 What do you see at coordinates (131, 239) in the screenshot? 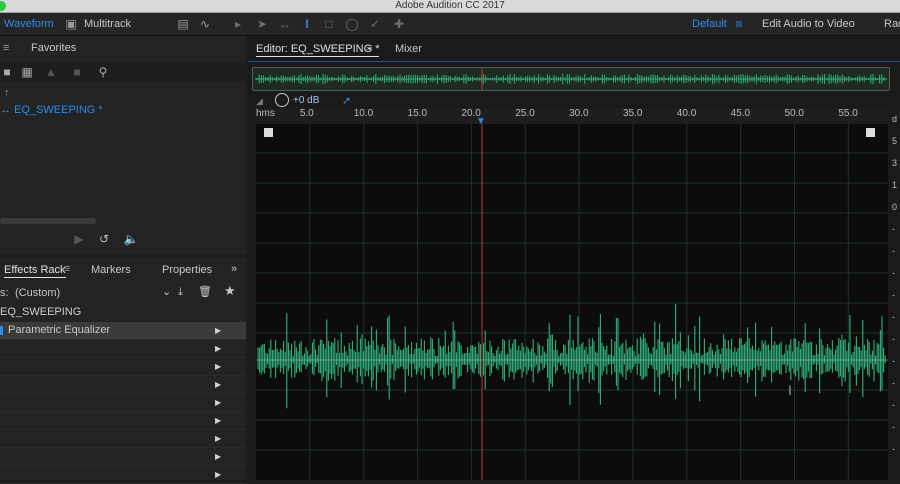
I see `volume-icon: 🔈` at bounding box center [131, 239].